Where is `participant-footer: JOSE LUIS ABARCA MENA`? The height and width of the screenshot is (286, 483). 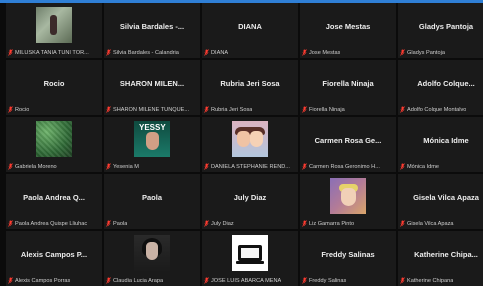
participant-footer: JOSE LUIS ABARCA MENA is located at coordinates (250, 280).